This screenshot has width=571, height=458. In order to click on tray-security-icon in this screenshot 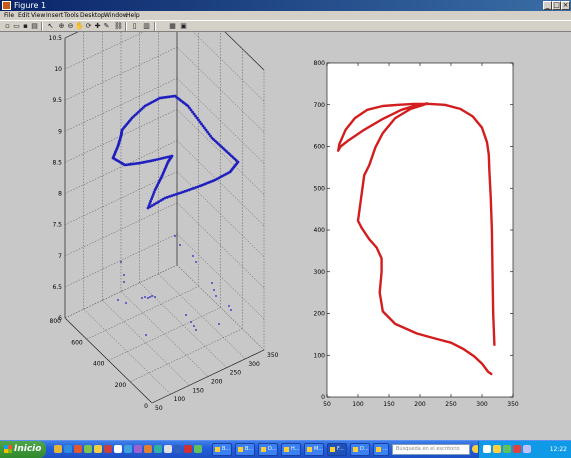, I will do `click(497, 449)`.